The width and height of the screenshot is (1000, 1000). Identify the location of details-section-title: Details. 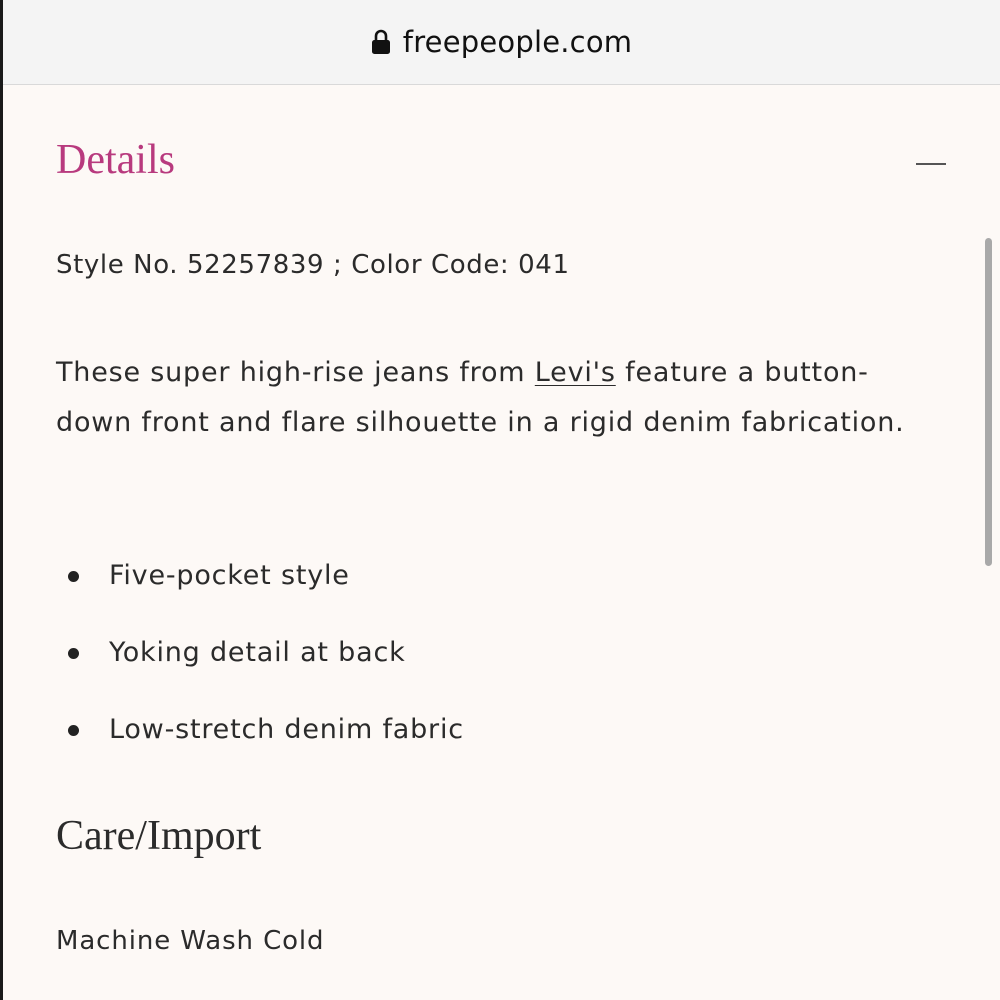
(115, 160).